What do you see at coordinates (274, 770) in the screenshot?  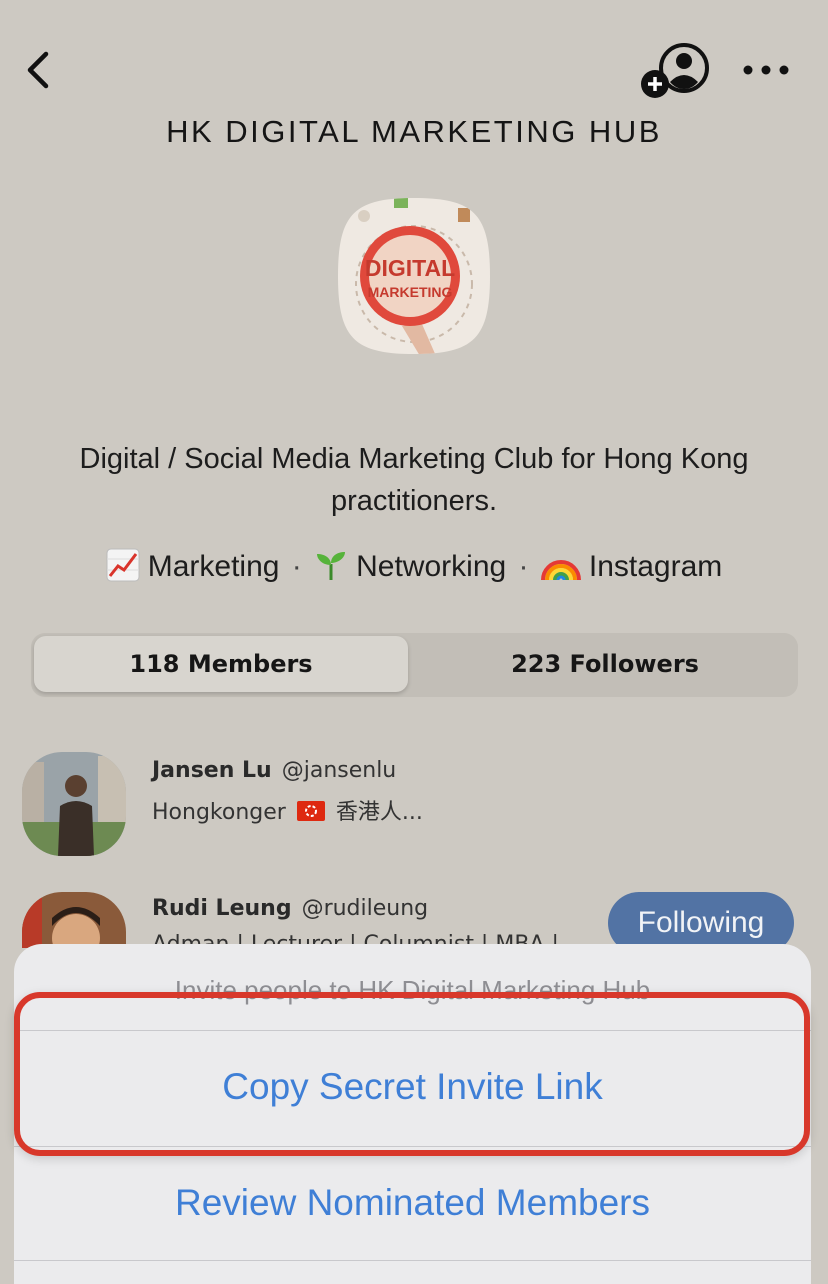 I see `member-name: Jansen Lu @jansenlu` at bounding box center [274, 770].